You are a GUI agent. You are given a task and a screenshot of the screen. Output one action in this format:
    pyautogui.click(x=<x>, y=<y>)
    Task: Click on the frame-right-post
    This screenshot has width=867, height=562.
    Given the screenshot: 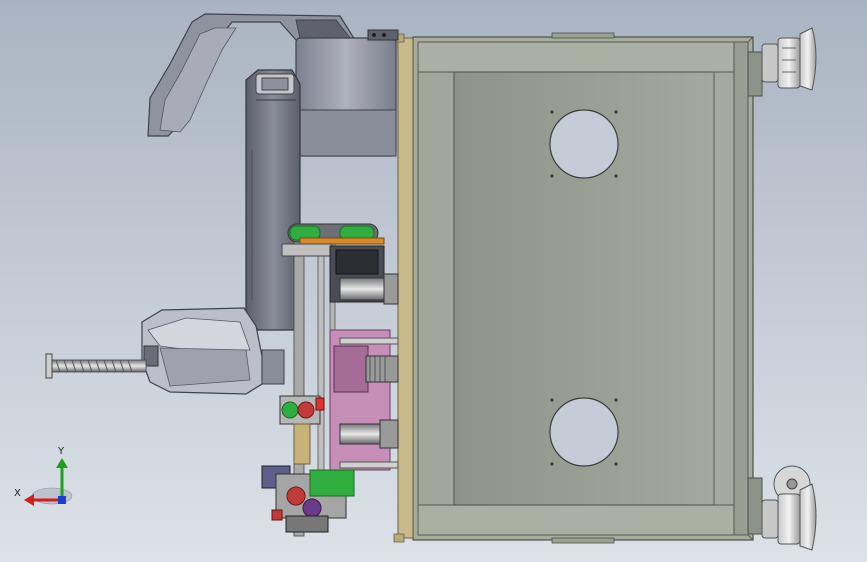 What is the action you would take?
    pyautogui.click(x=741, y=288)
    